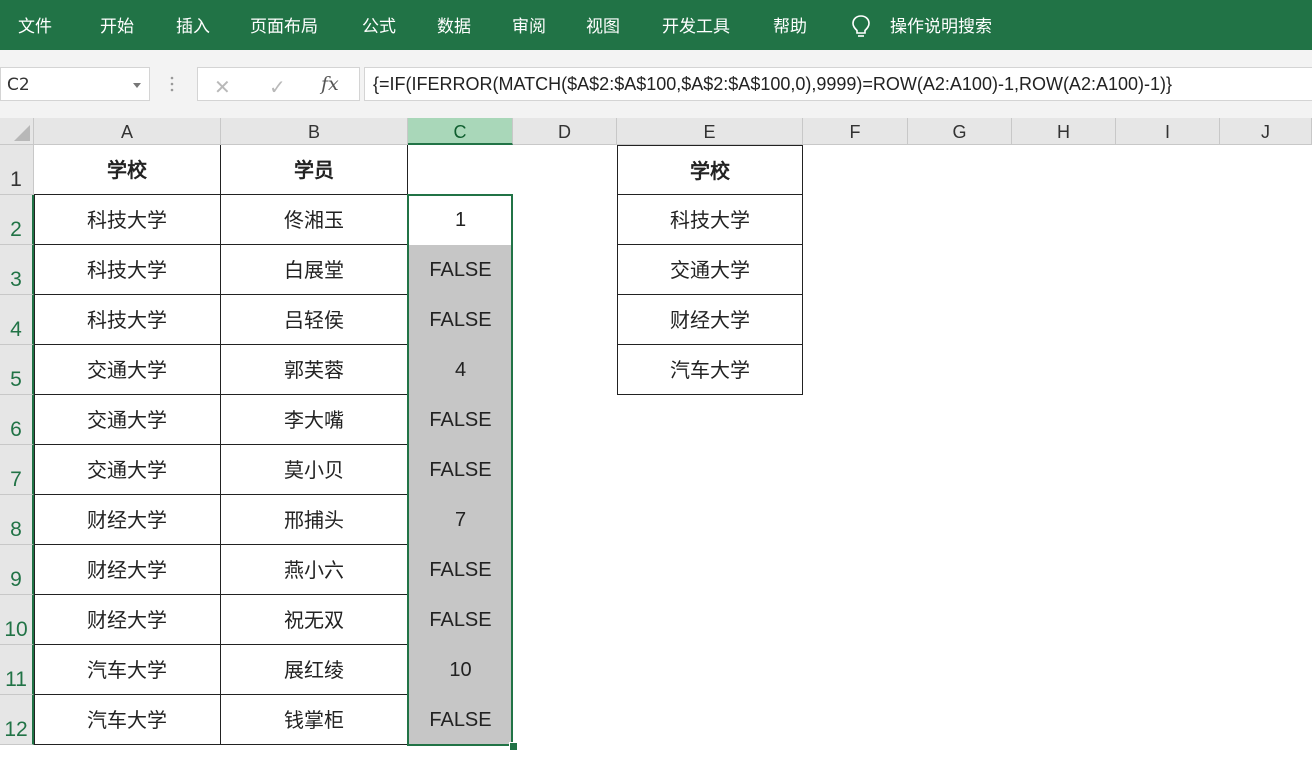 Image resolution: width=1312 pixels, height=770 pixels. What do you see at coordinates (16, 629) in the screenshot?
I see `row-number: 10` at bounding box center [16, 629].